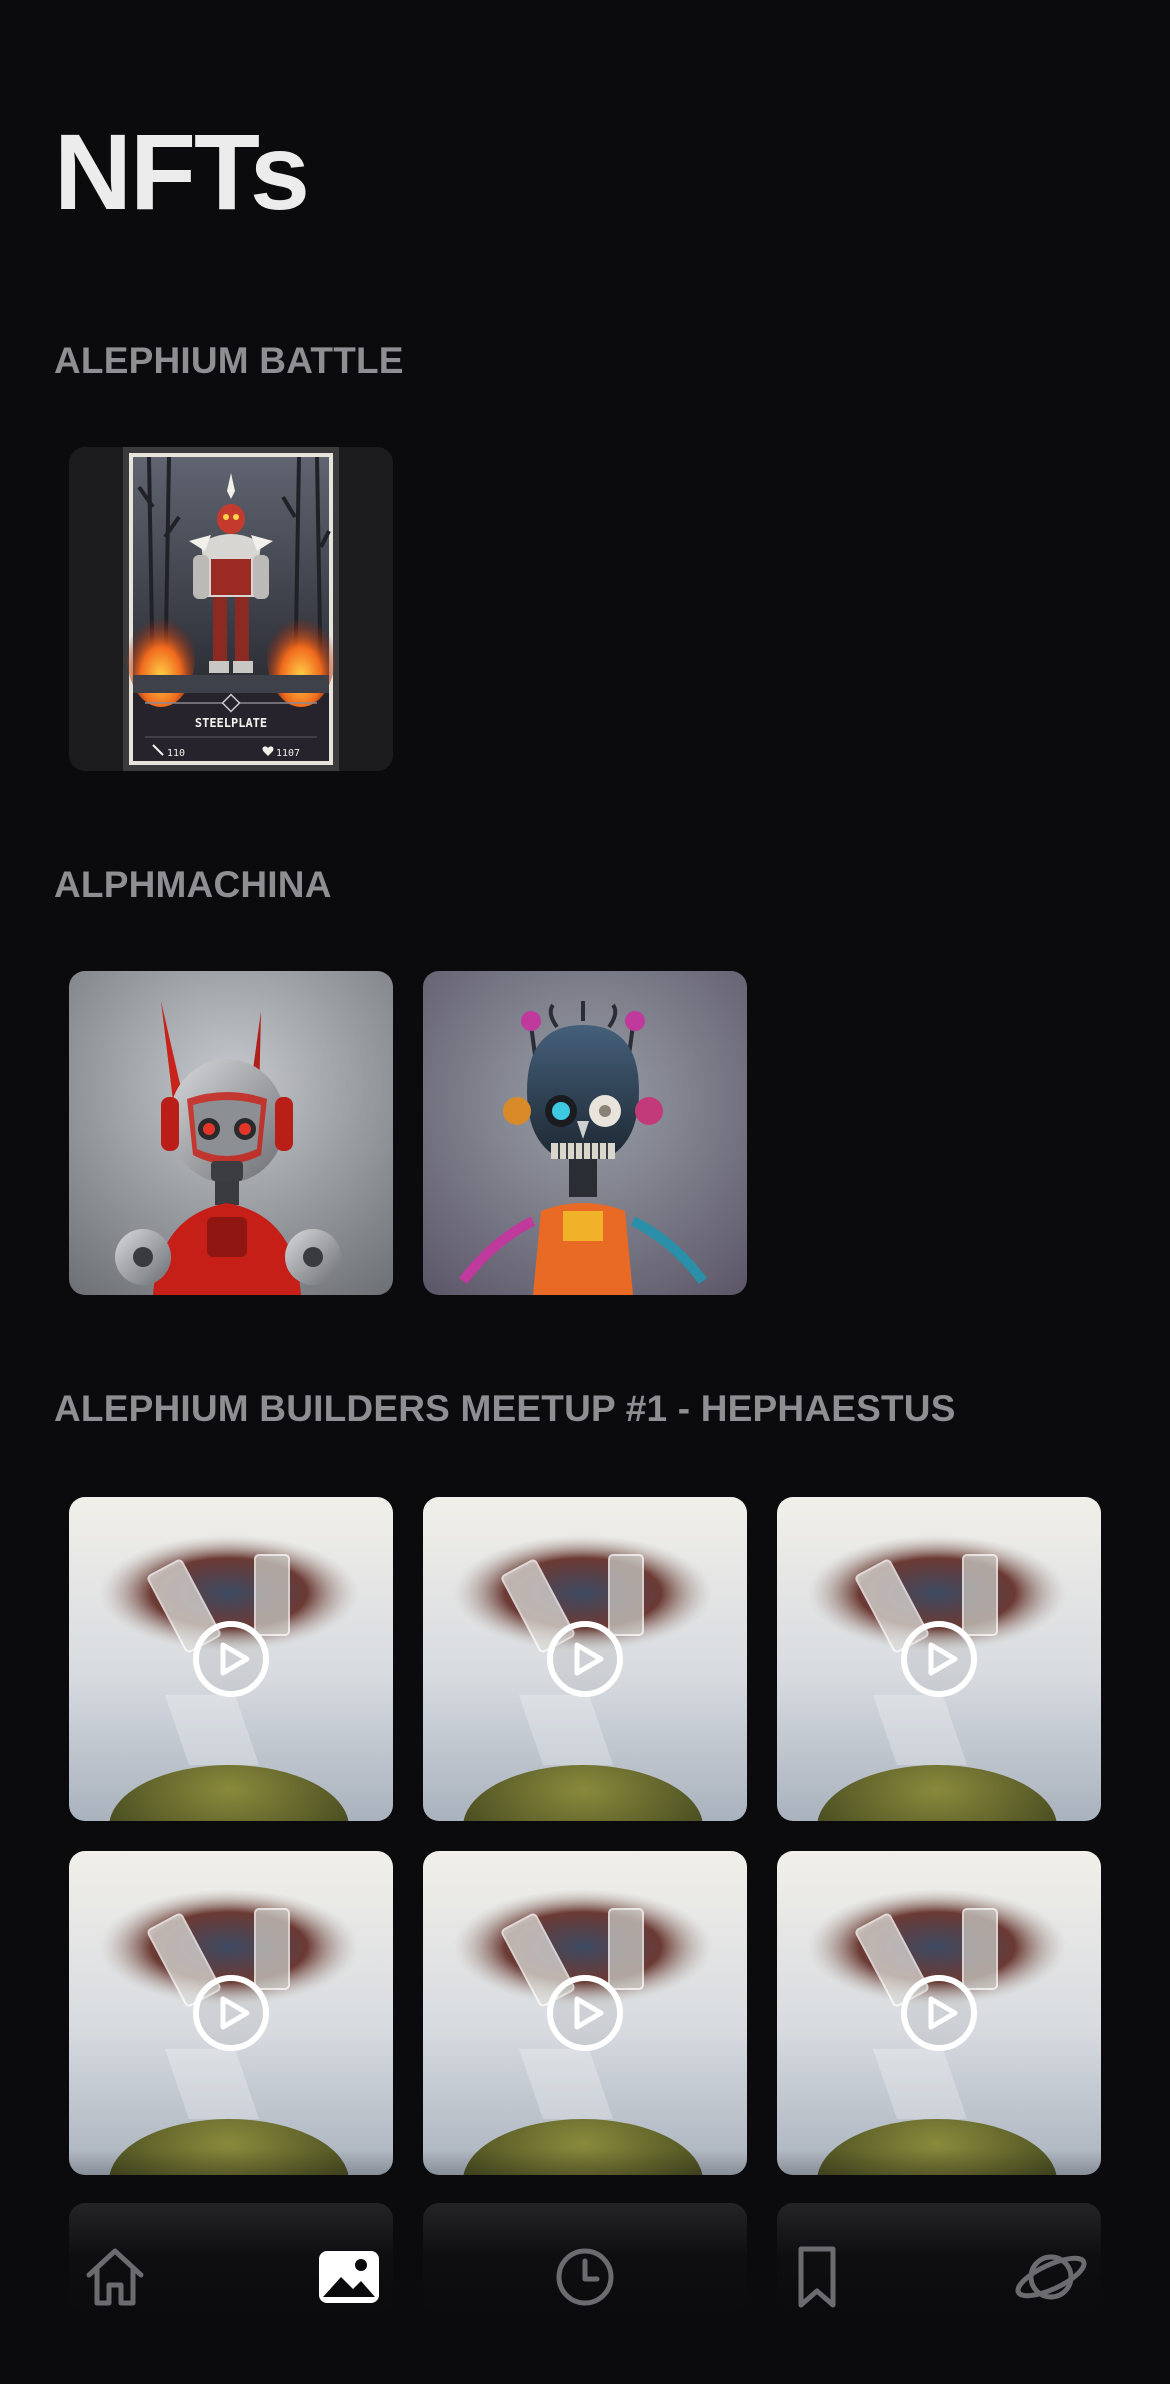  I want to click on tab-home, so click(115, 2277).